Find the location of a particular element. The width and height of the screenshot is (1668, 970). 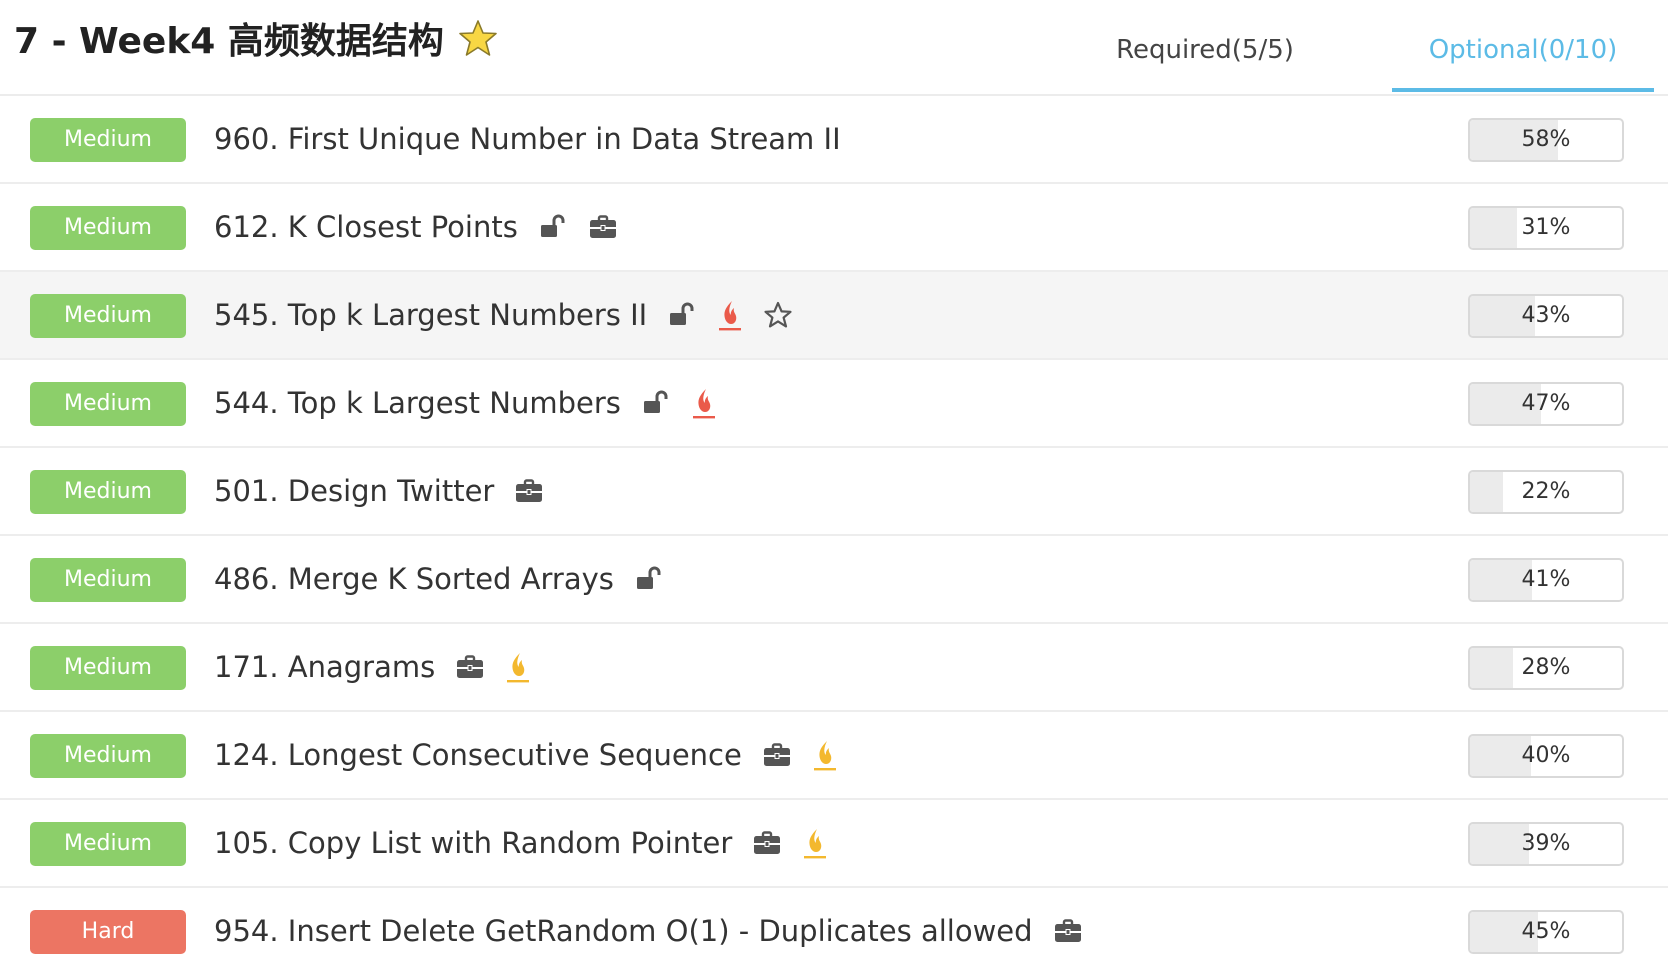

problem-row: Medium 486. Merge K Sorted Arrays 41% is located at coordinates (834, 580).